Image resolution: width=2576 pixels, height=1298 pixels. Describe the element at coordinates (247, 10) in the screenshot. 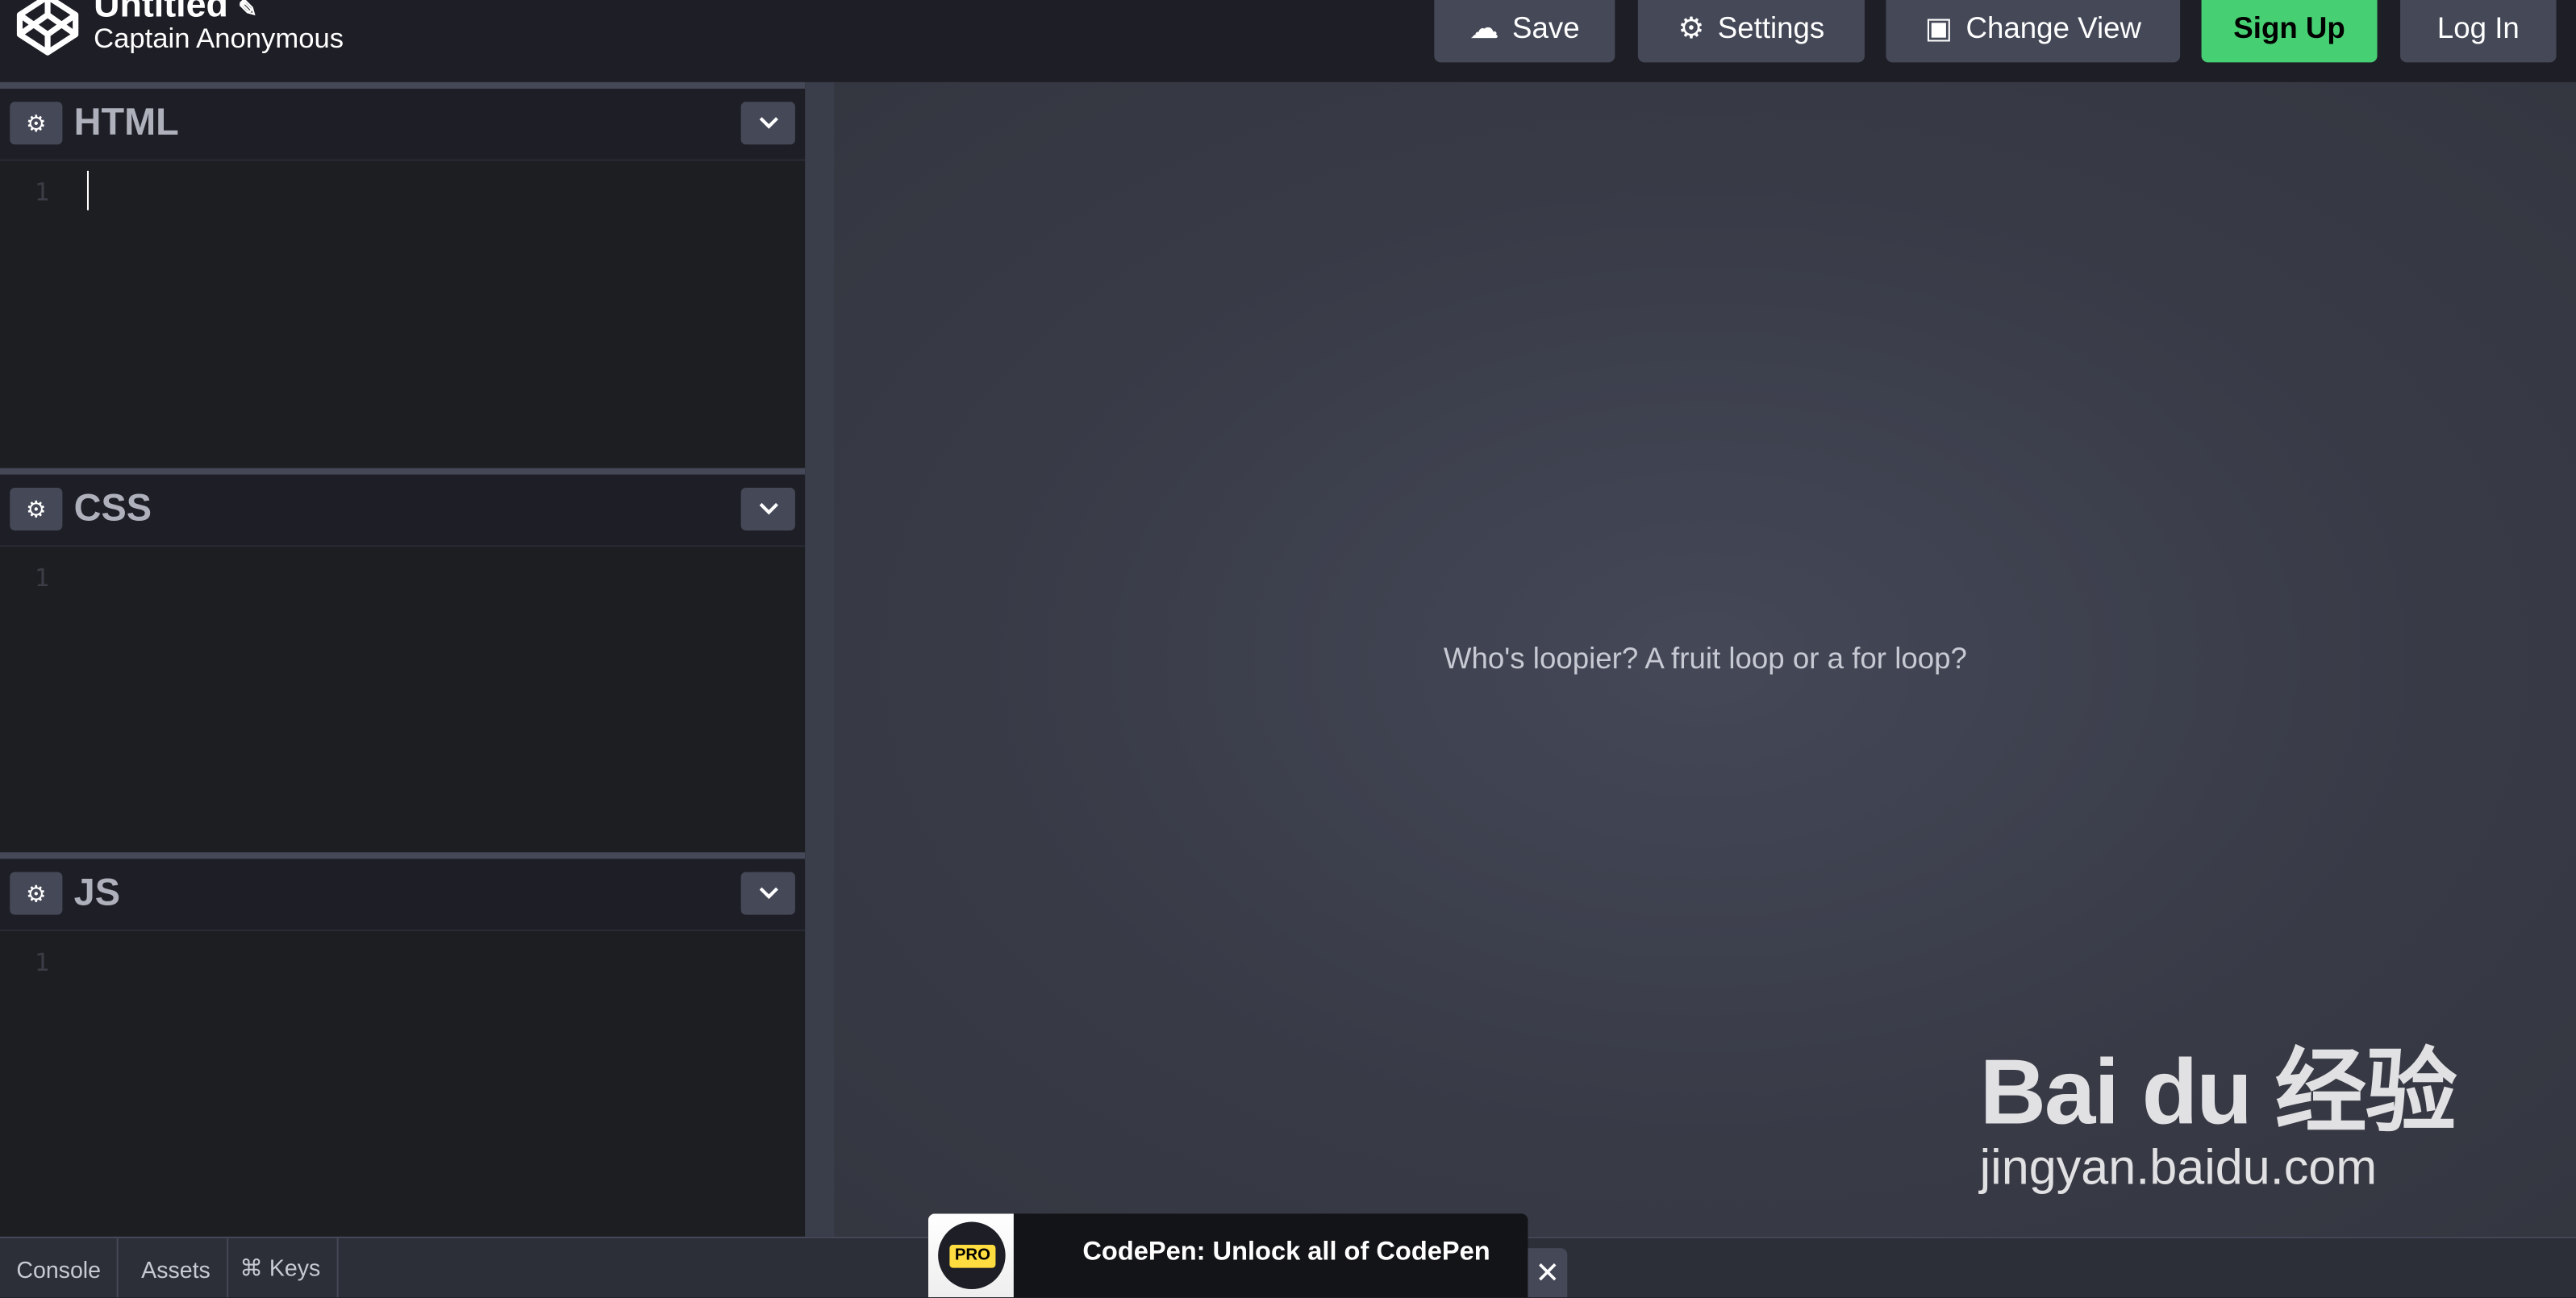

I see `pencil-icon: ✎` at that location.